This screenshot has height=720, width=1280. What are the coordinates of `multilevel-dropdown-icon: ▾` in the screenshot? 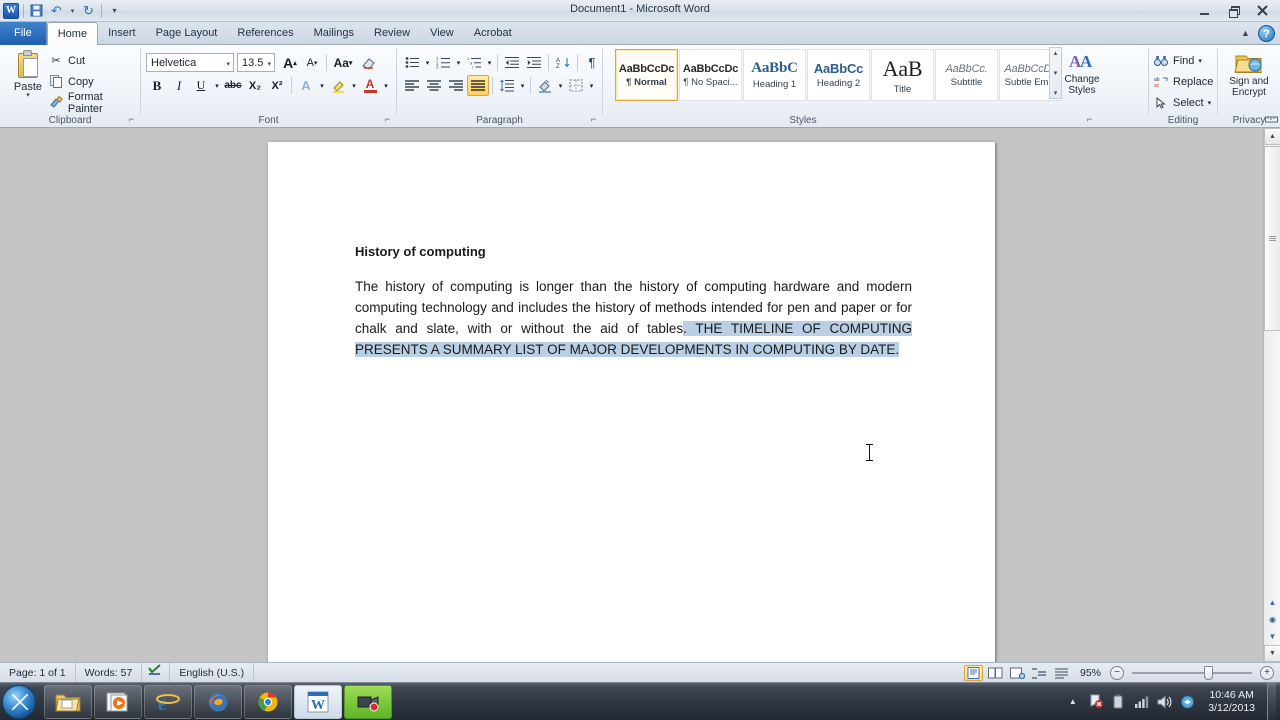 It's located at (489, 62).